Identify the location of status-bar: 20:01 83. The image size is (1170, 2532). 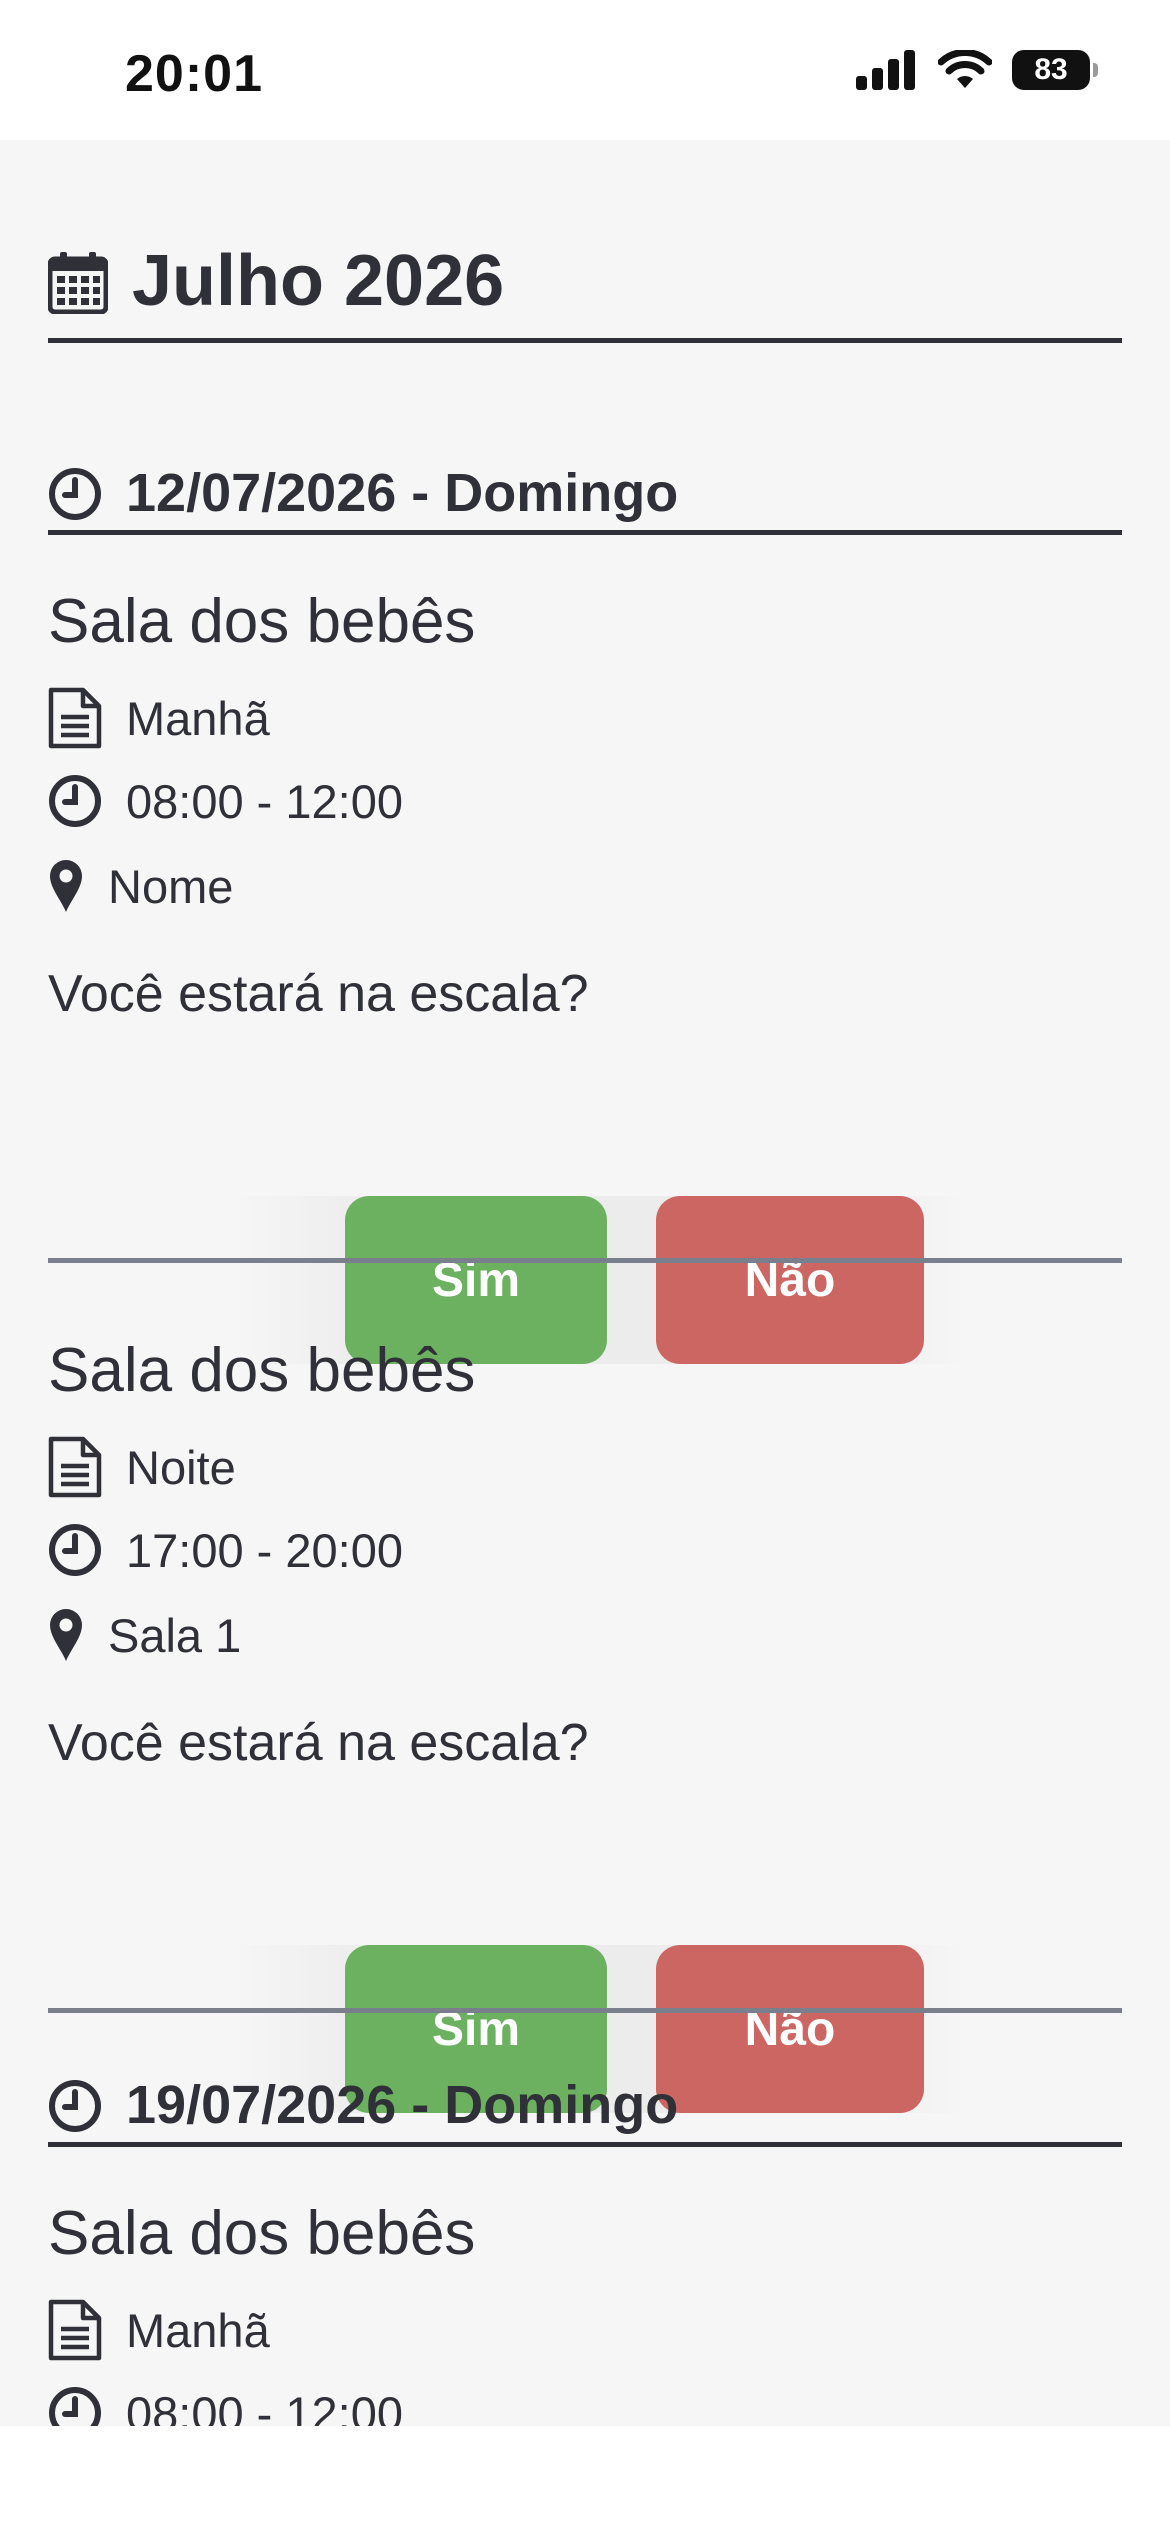
(585, 70).